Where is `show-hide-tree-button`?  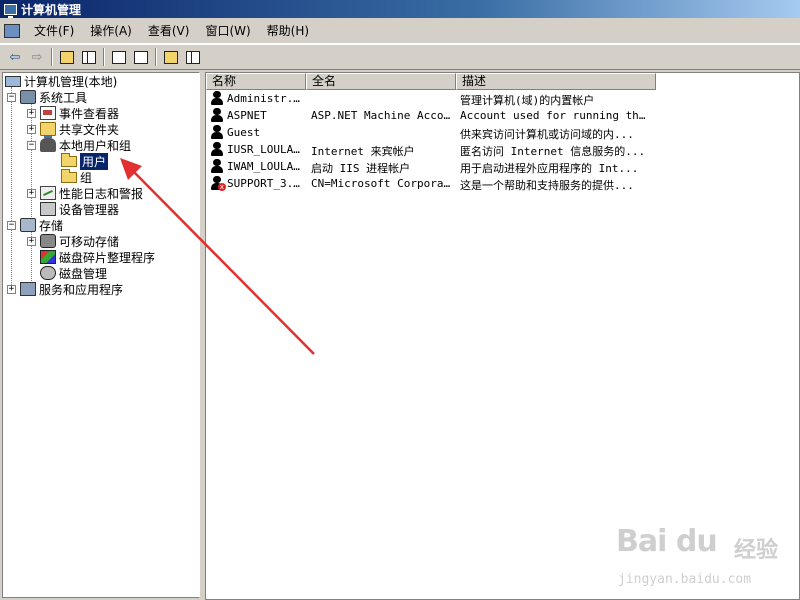
show-hide-tree-button is located at coordinates (89, 57).